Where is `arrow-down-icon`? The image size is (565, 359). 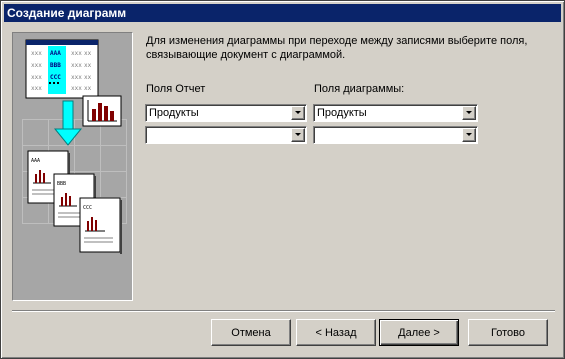 arrow-down-icon is located at coordinates (68, 123).